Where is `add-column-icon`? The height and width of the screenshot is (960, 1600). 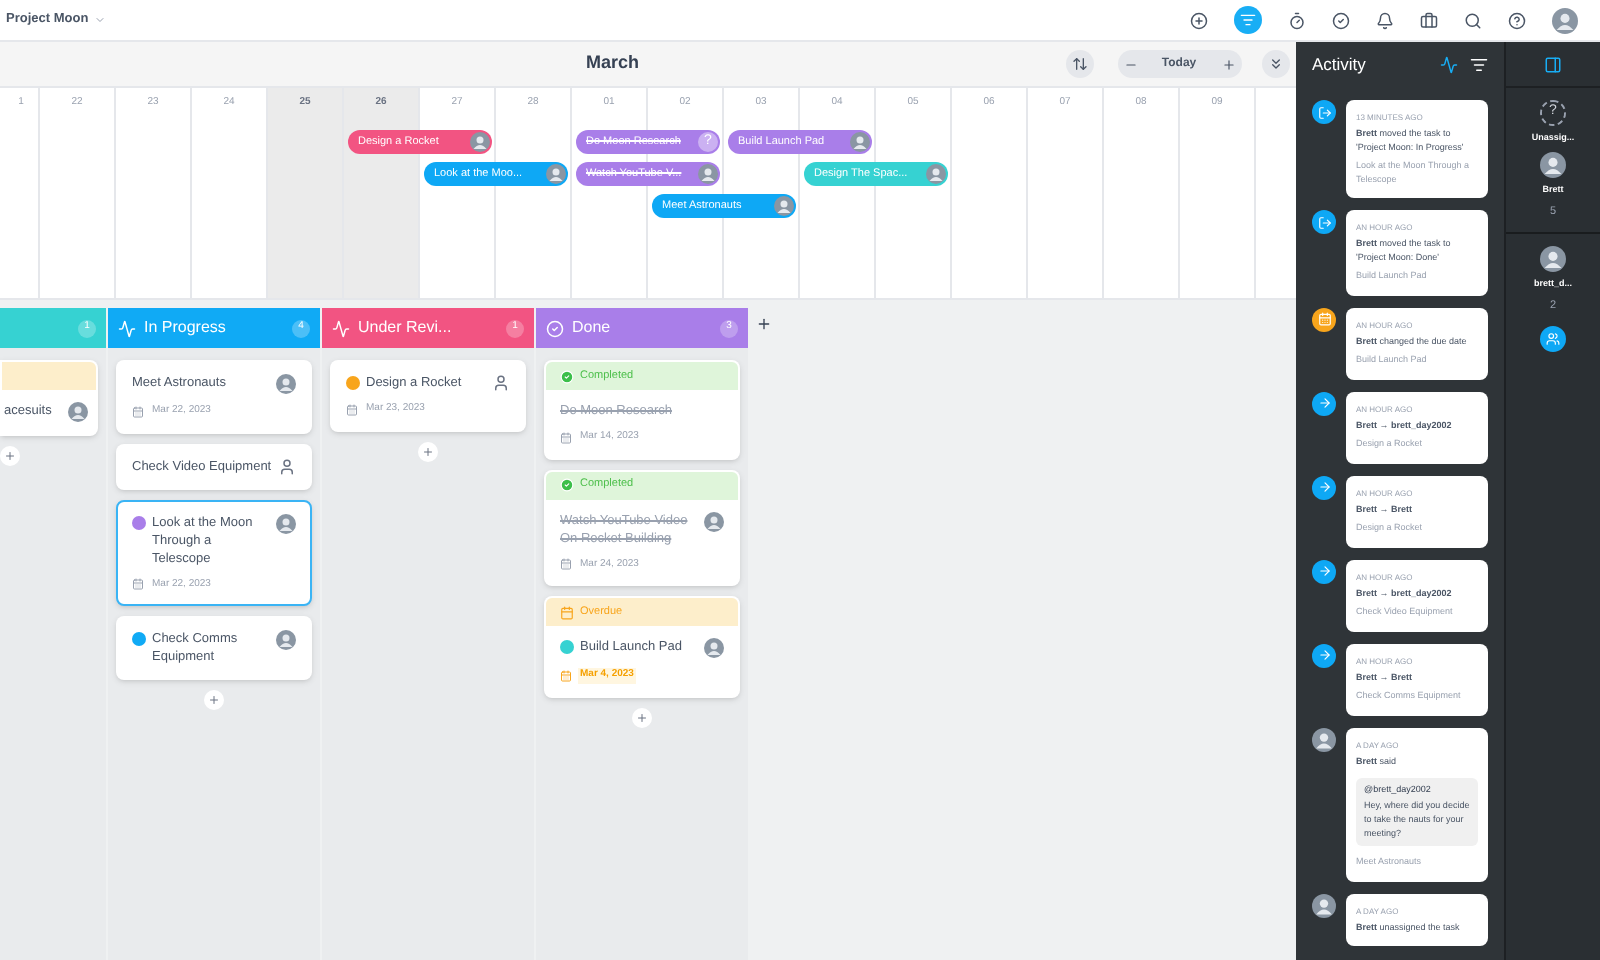
add-column-icon is located at coordinates (764, 324).